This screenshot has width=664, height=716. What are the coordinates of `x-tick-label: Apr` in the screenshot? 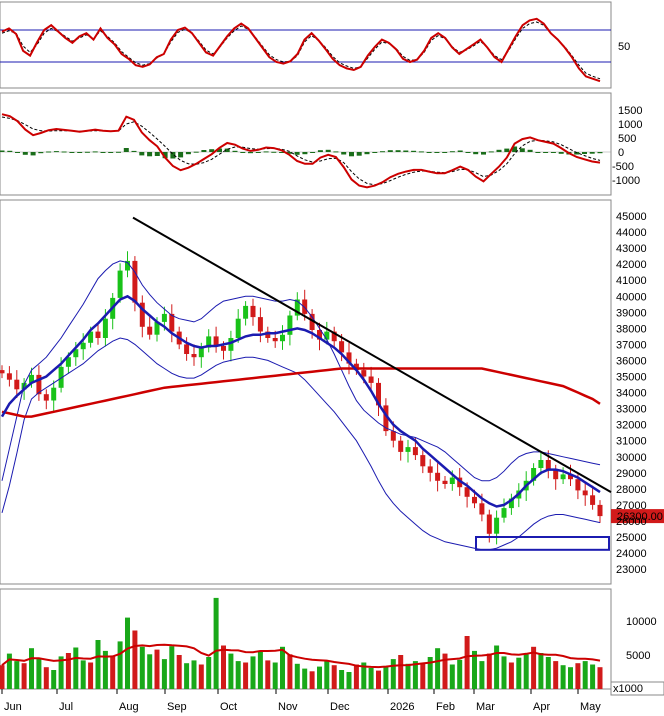 It's located at (541, 707).